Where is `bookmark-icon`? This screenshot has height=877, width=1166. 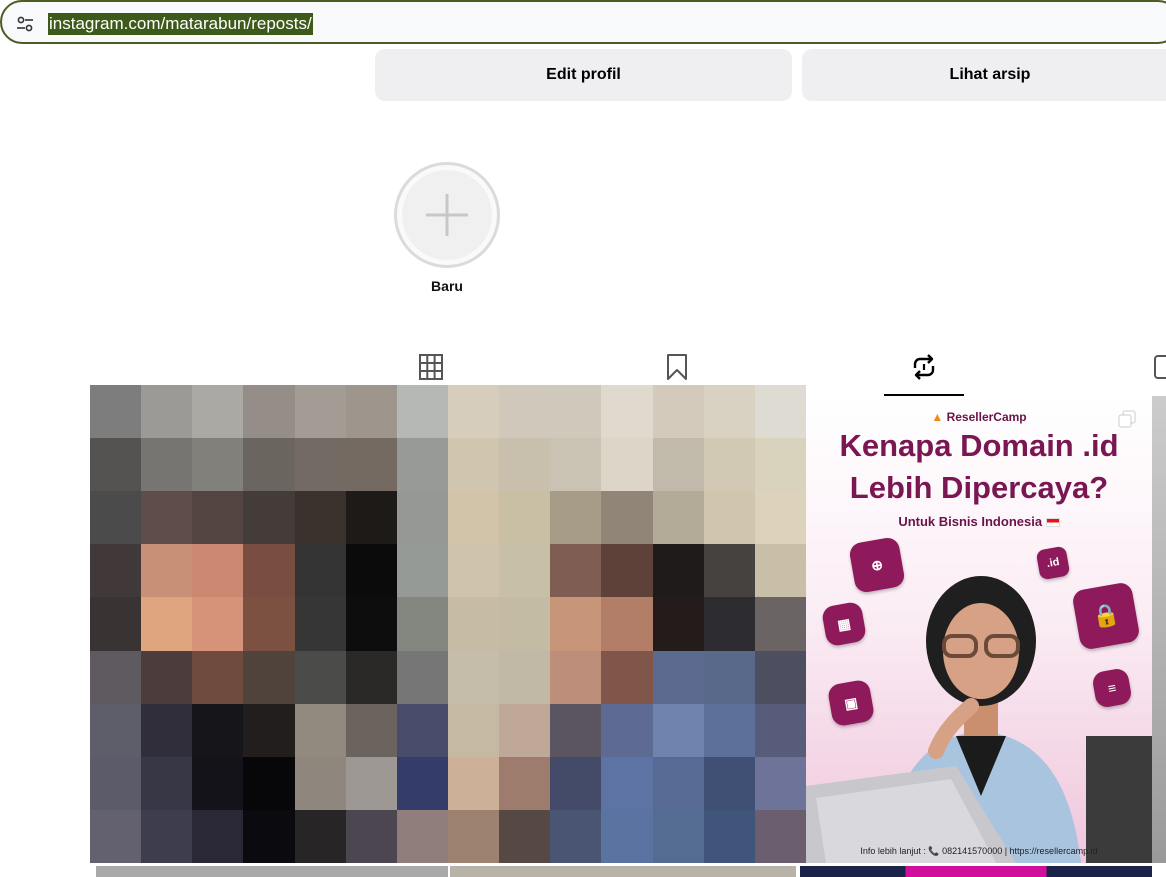
bookmark-icon is located at coordinates (677, 367).